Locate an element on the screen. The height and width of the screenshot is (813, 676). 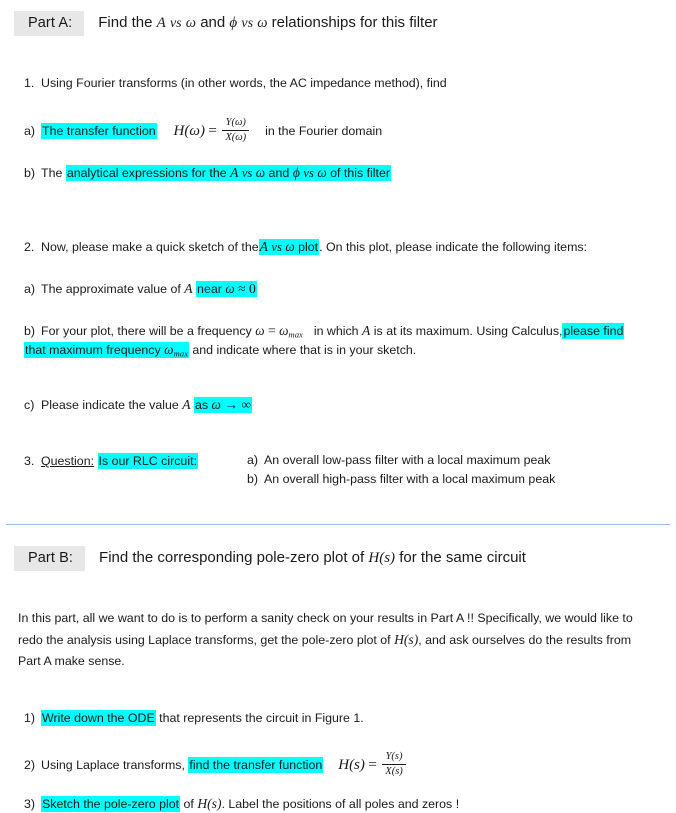
equals-sign-2: = is located at coordinates (372, 764).